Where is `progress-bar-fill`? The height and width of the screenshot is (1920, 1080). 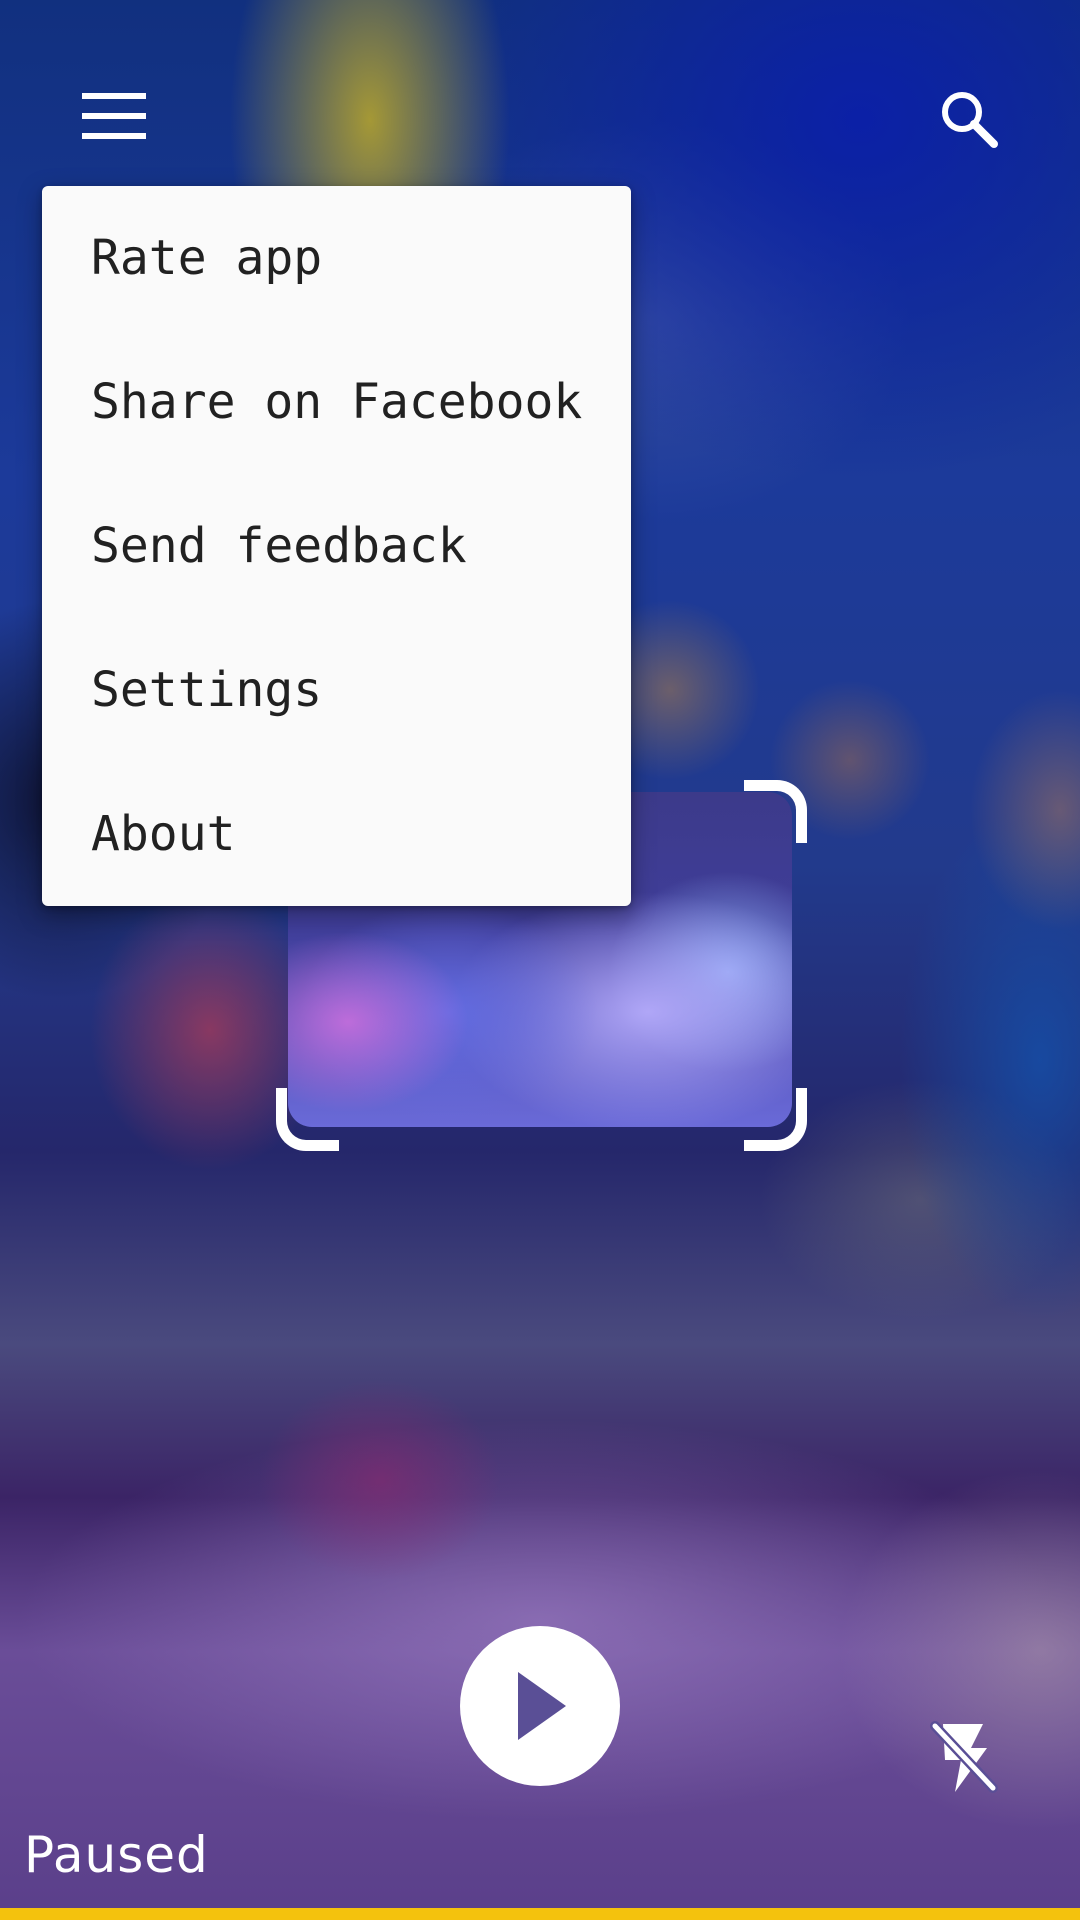 progress-bar-fill is located at coordinates (540, 1914).